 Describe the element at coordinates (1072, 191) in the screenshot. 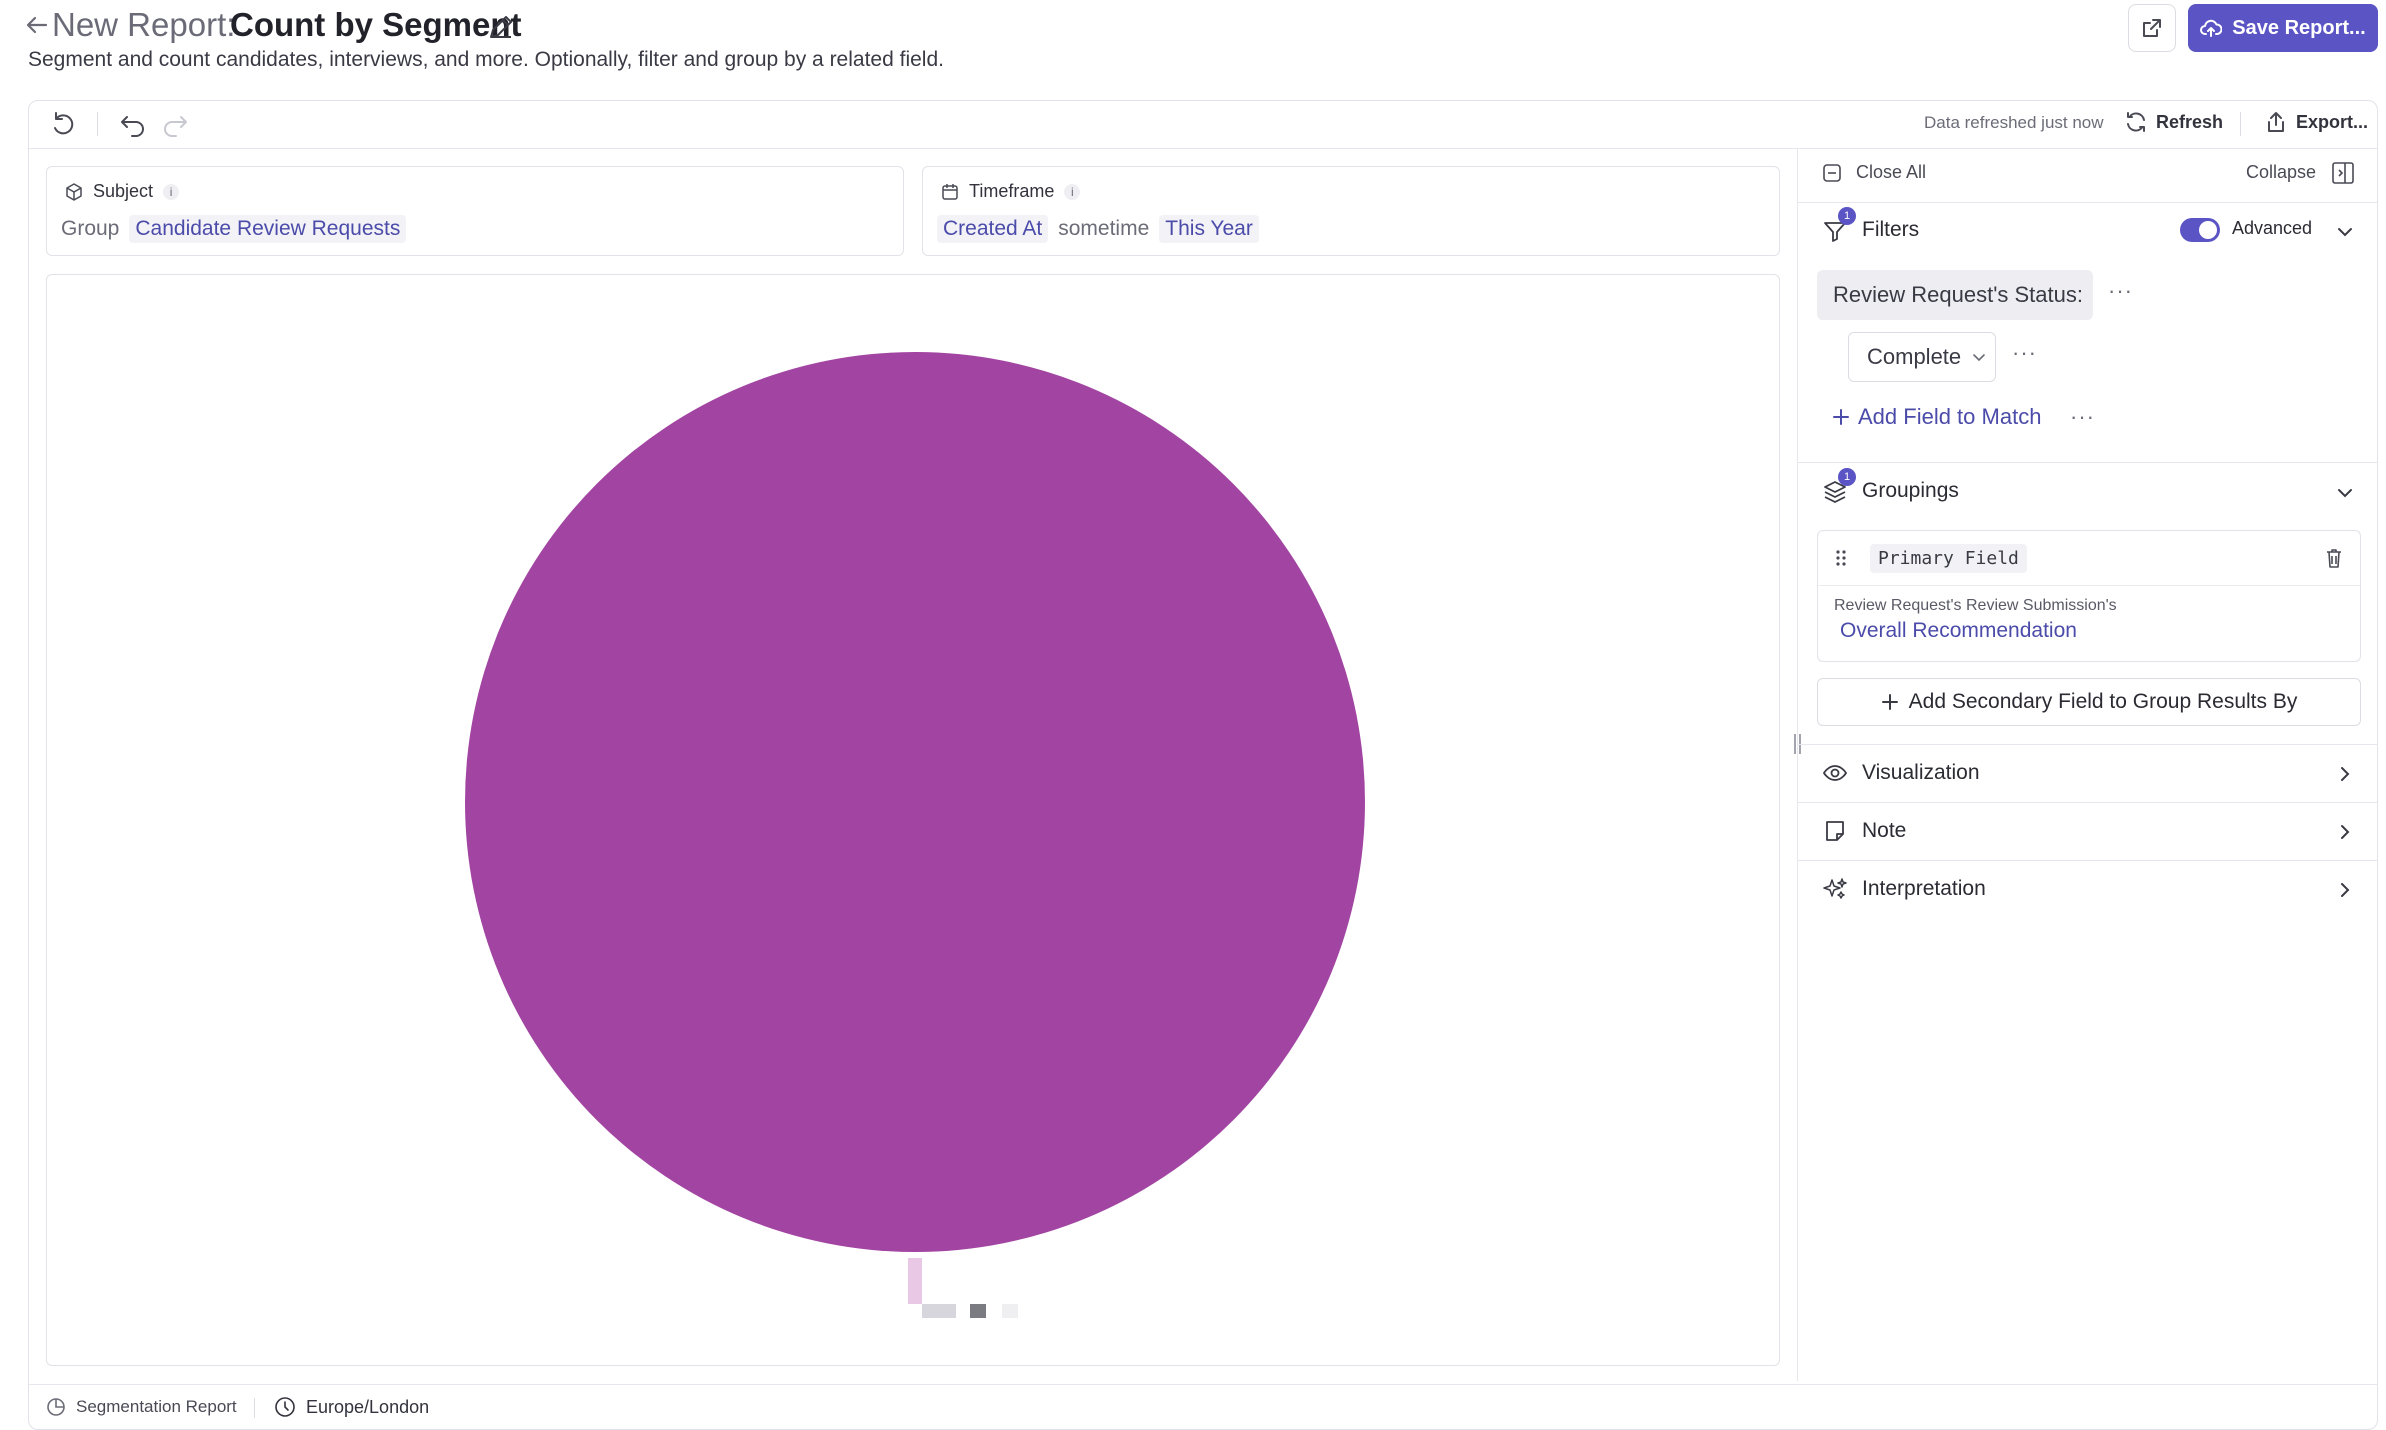

I see `timeframe-info-icon: i` at that location.